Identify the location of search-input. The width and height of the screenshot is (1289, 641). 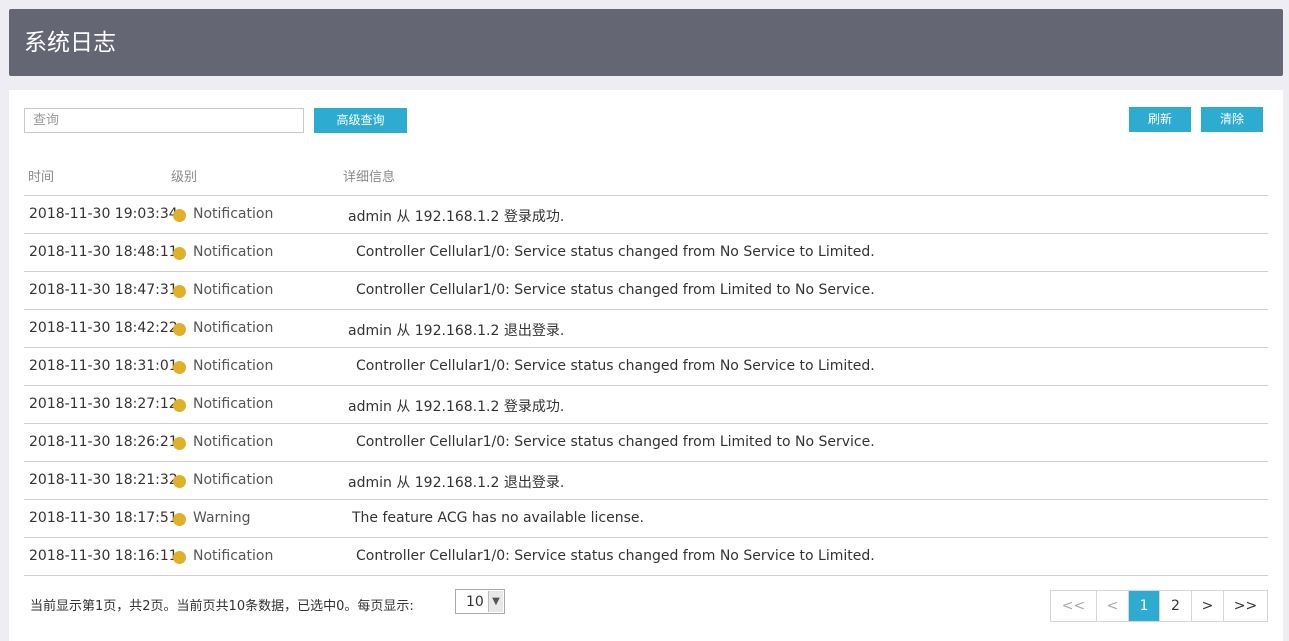
(164, 120).